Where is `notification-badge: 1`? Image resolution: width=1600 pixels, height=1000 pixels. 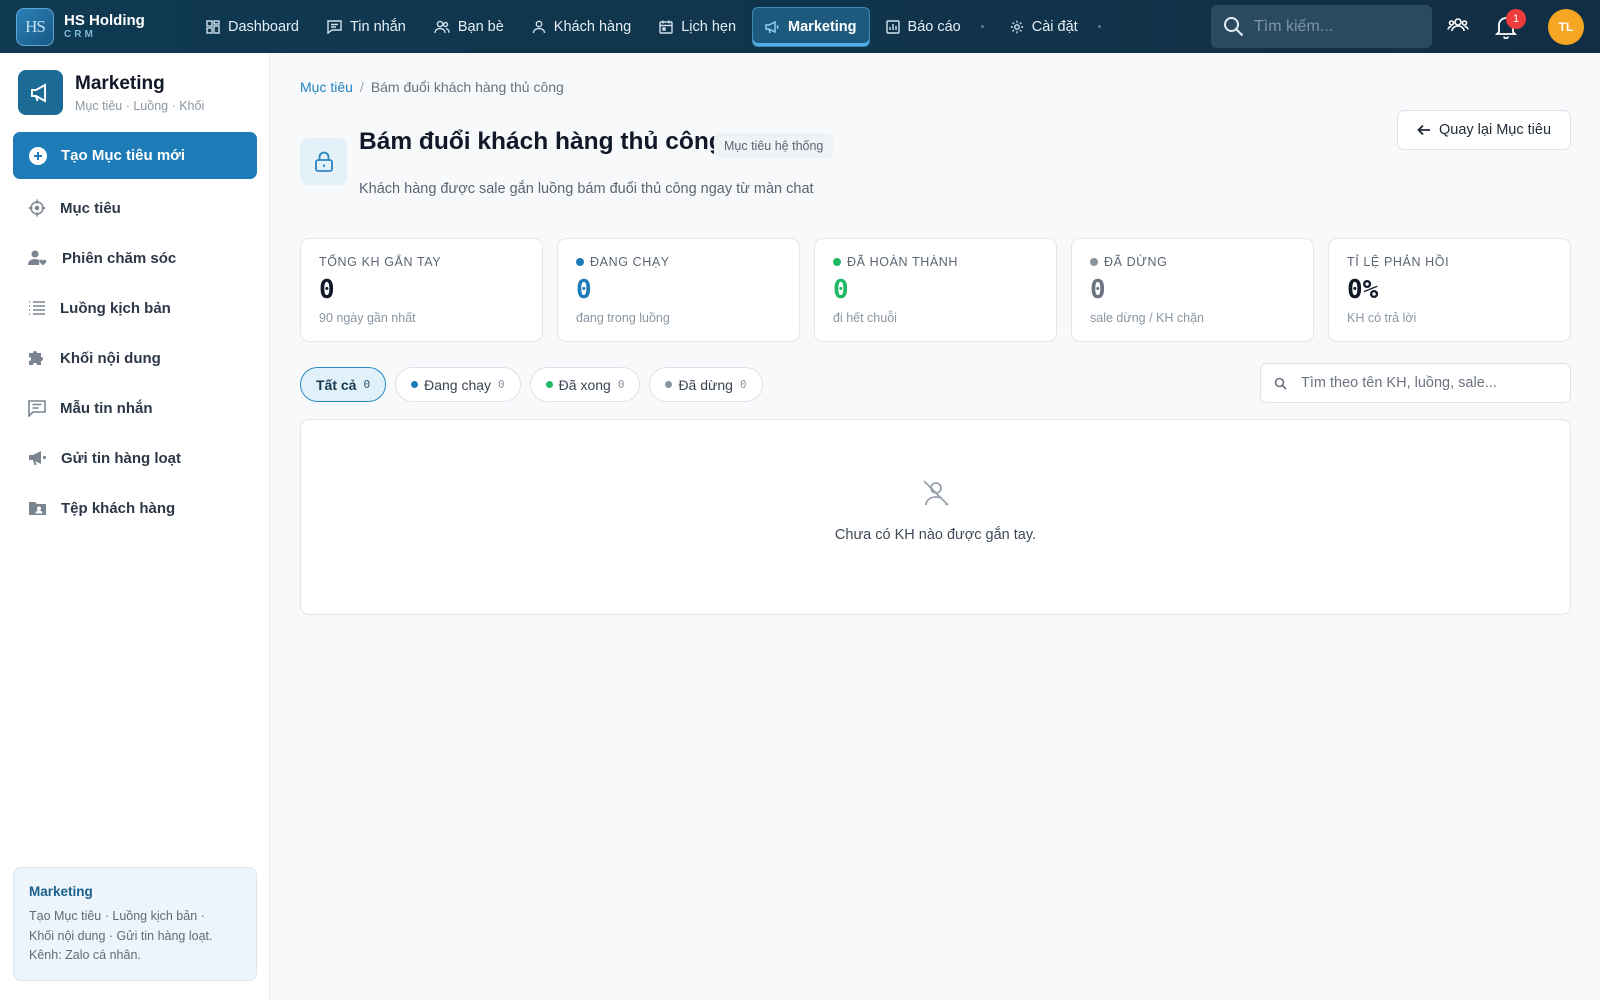
notification-badge: 1 is located at coordinates (1516, 19).